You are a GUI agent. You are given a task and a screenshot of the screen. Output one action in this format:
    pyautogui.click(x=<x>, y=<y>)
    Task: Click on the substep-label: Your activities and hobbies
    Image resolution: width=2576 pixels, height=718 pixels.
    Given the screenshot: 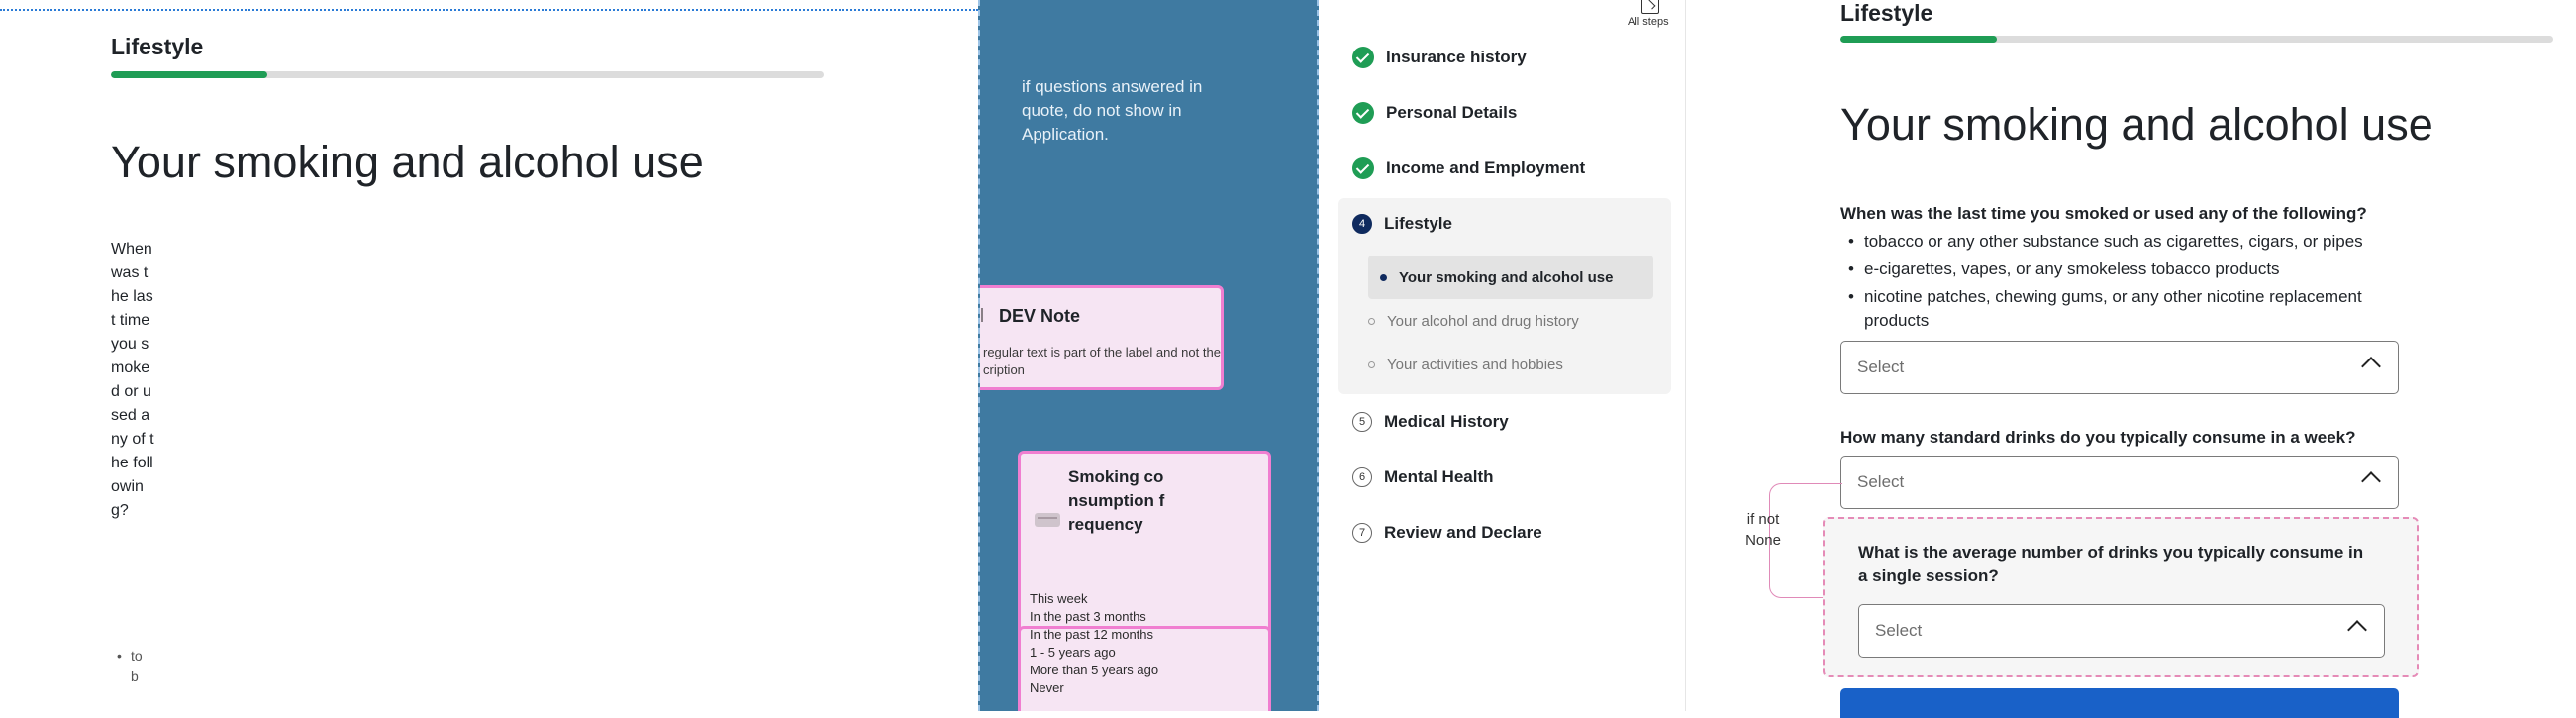 What is the action you would take?
    pyautogui.click(x=1475, y=365)
    